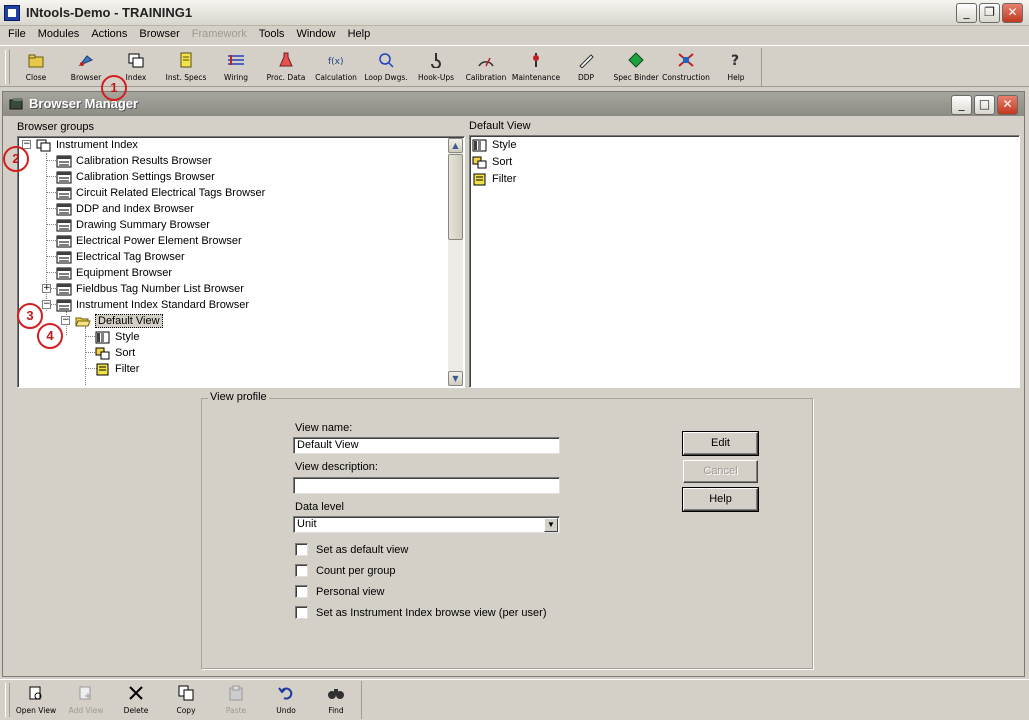  Describe the element at coordinates (736, 67) in the screenshot. I see `toolbar-help-button: ? Help` at that location.